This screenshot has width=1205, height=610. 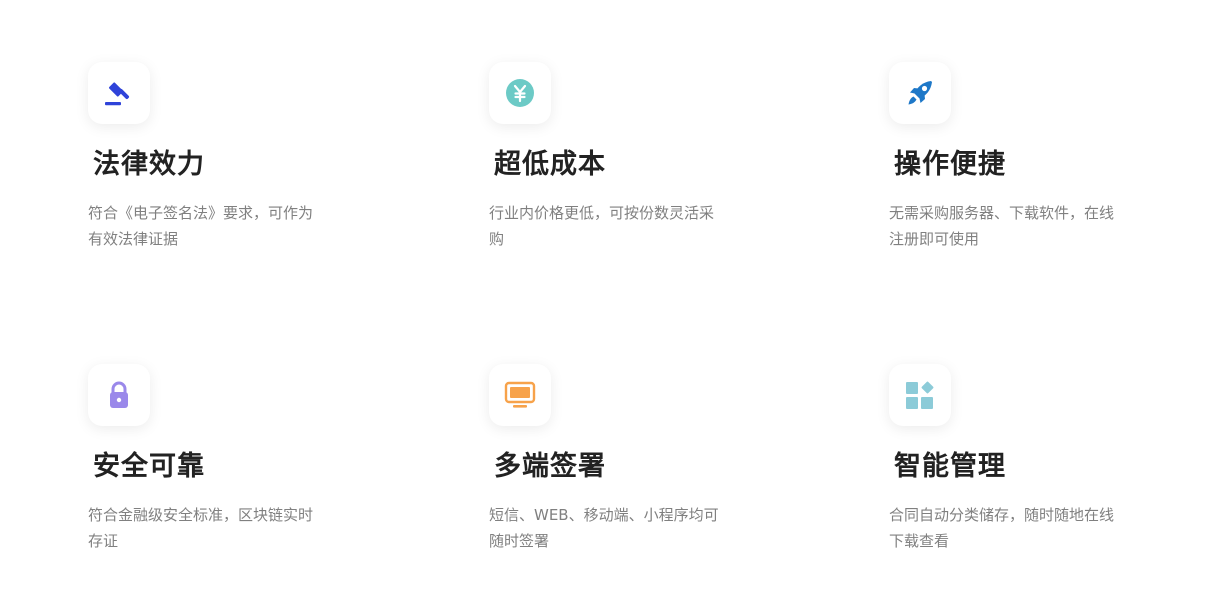 What do you see at coordinates (201, 528) in the screenshot?
I see `feature-description: 符合金融级安全标准，区块链实时存证` at bounding box center [201, 528].